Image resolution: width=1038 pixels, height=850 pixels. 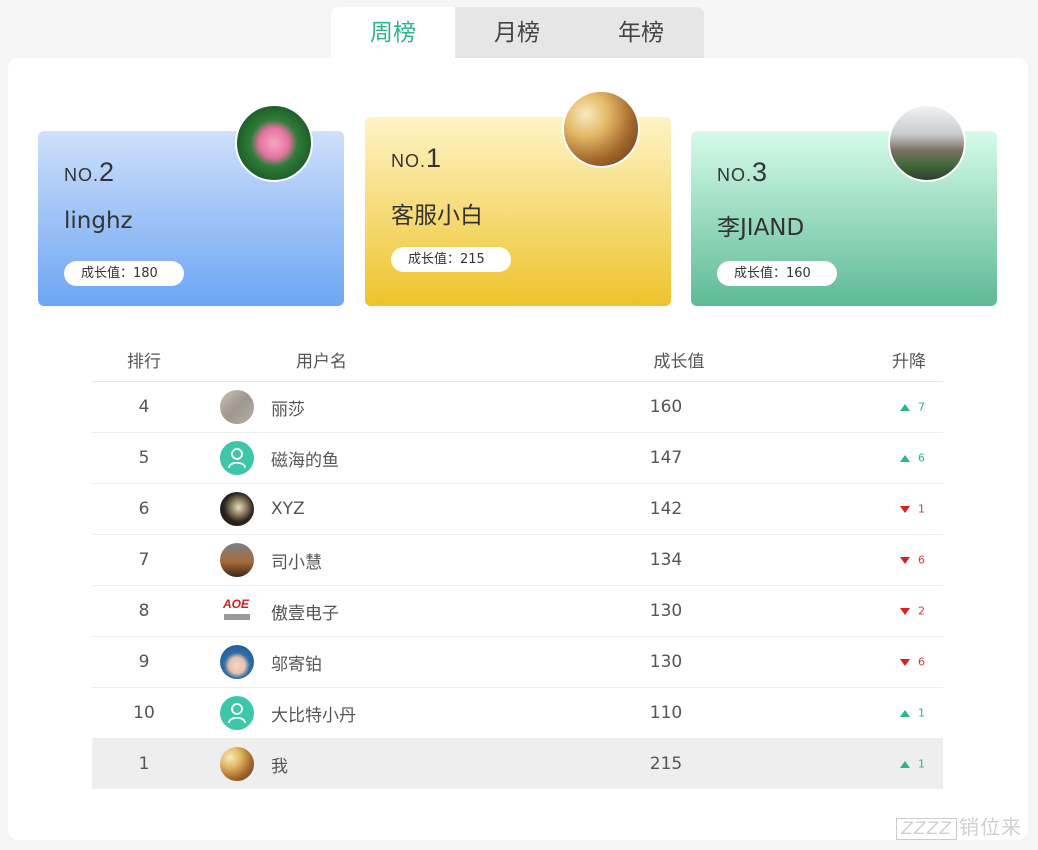 I want to click on podium-card-3: NO.3 李JIAND 成长值：160, so click(x=844, y=205).